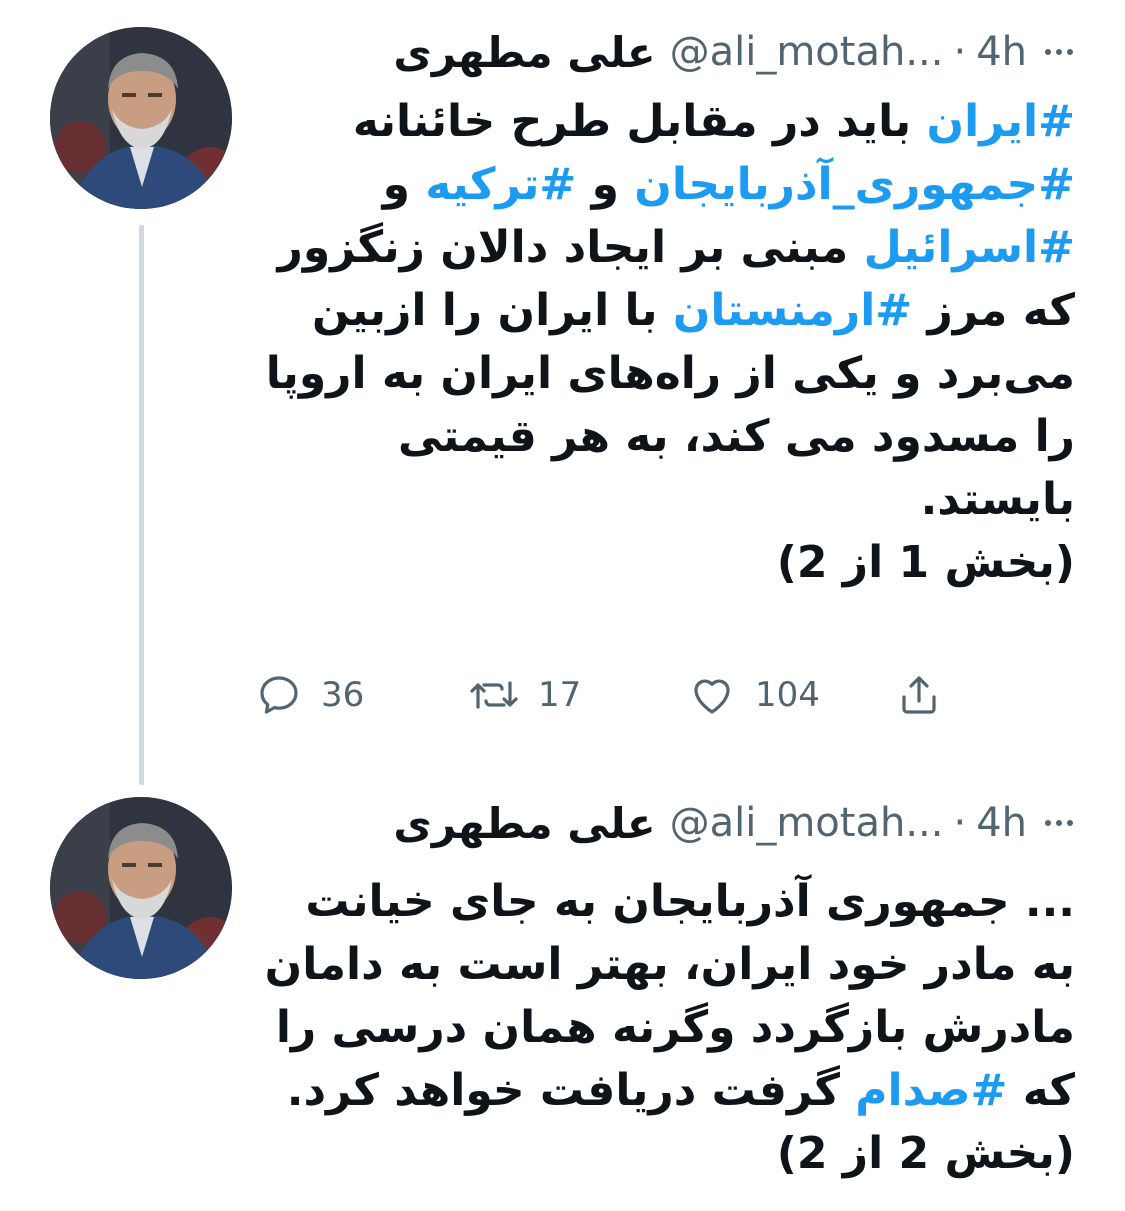 Image resolution: width=1125 pixels, height=1211 pixels. I want to click on tweet-text-line: می‌برد و یکی از راه‌های ایران به اروپا, so click(665, 373).